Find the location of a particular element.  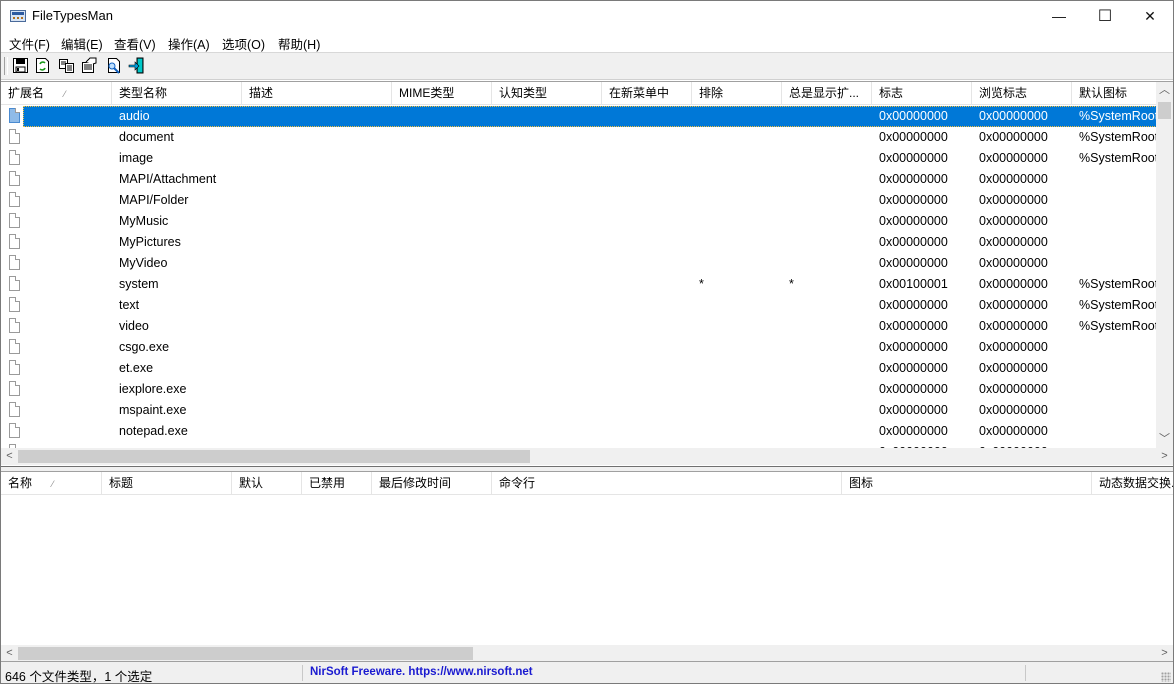

column-header-disabled: 已禁用 is located at coordinates (337, 483).